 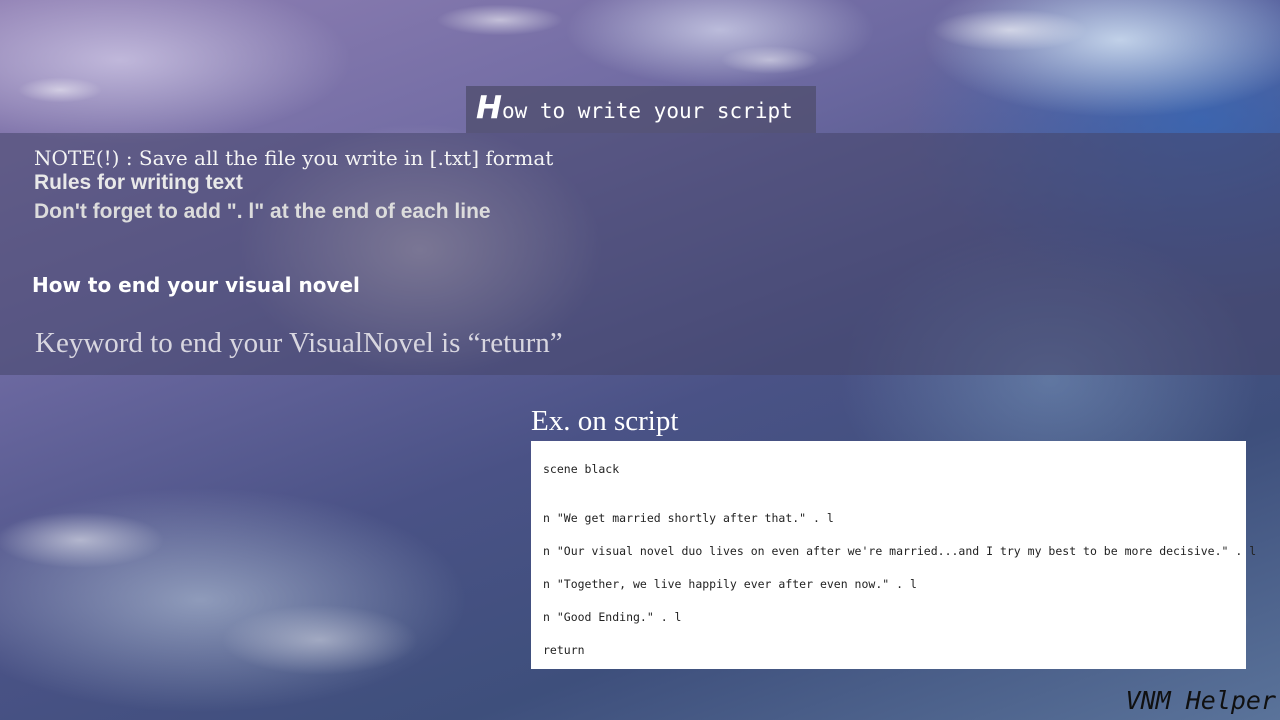 What do you see at coordinates (564, 650) in the screenshot?
I see `code-line: return` at bounding box center [564, 650].